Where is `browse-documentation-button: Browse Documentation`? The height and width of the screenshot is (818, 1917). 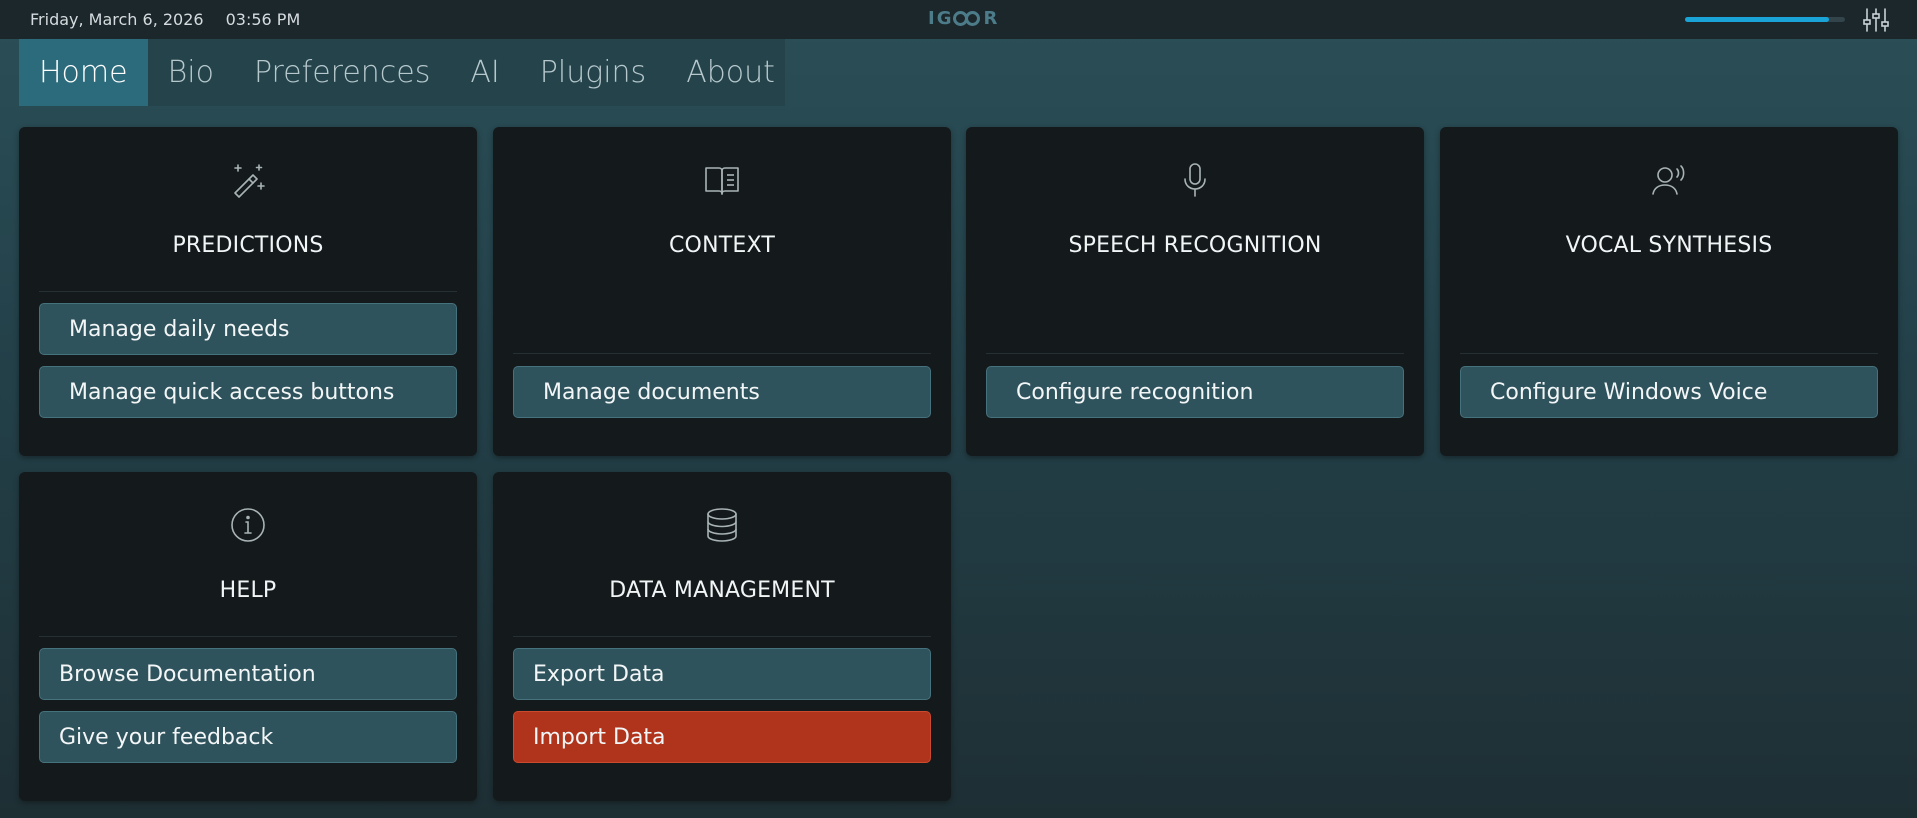 browse-documentation-button: Browse Documentation is located at coordinates (248, 674).